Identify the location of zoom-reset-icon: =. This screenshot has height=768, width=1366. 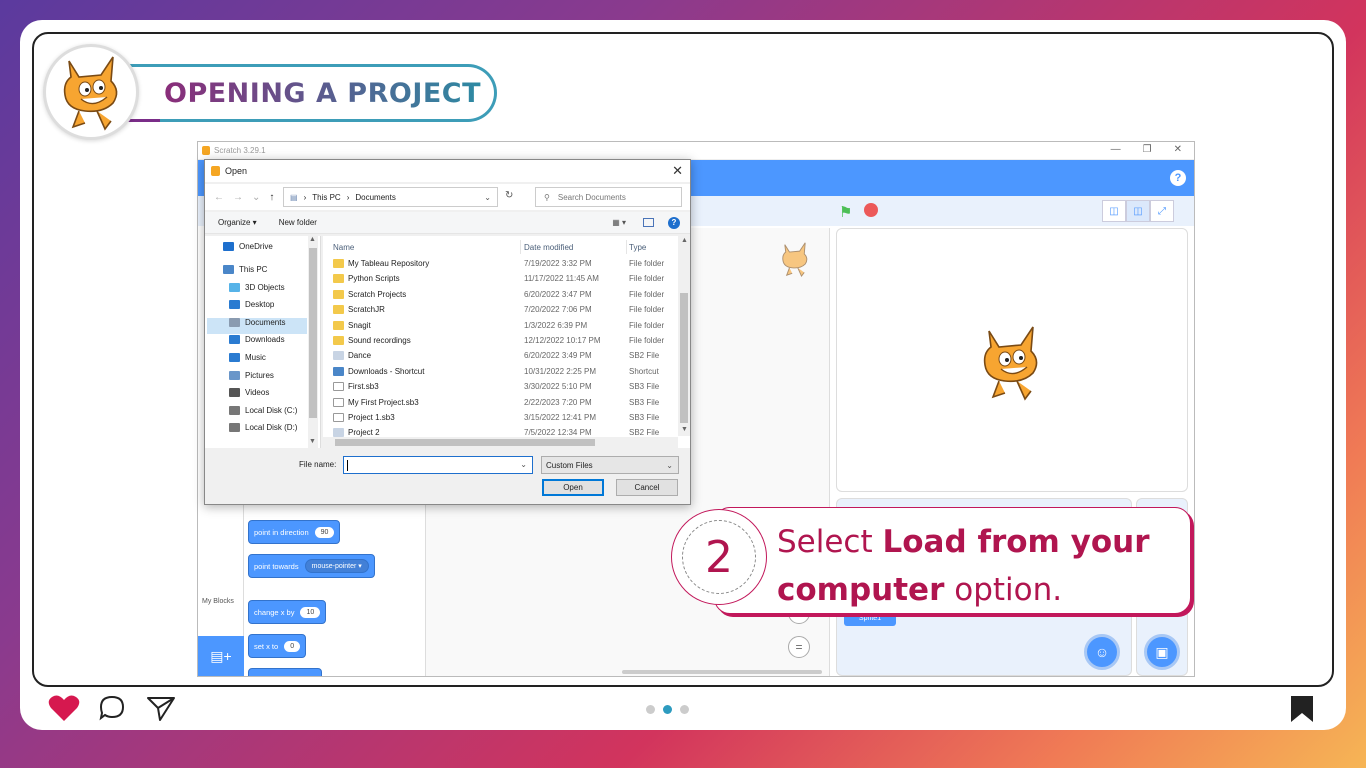
(799, 647).